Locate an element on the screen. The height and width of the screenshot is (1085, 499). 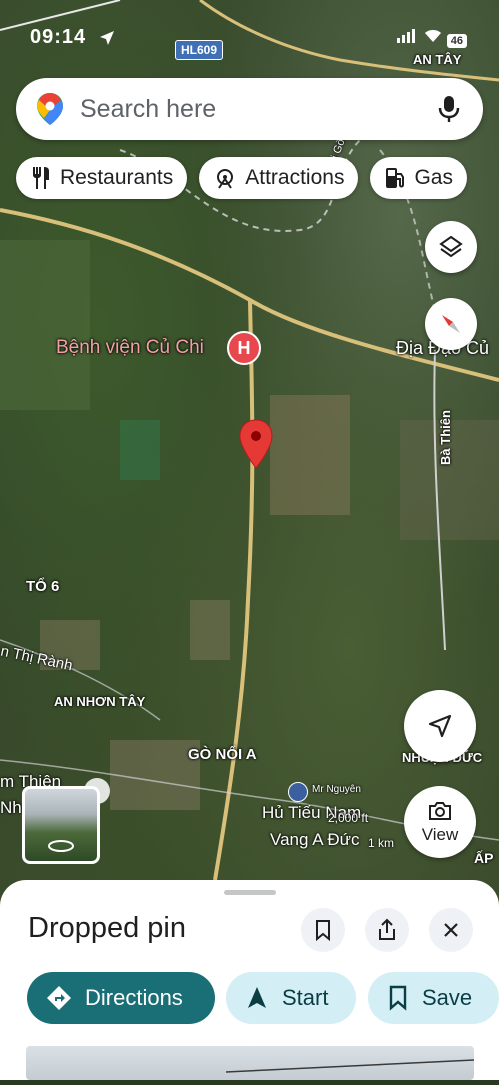
map-label-mr-nguyen: Mr Nguyên is located at coordinates (336, 789).